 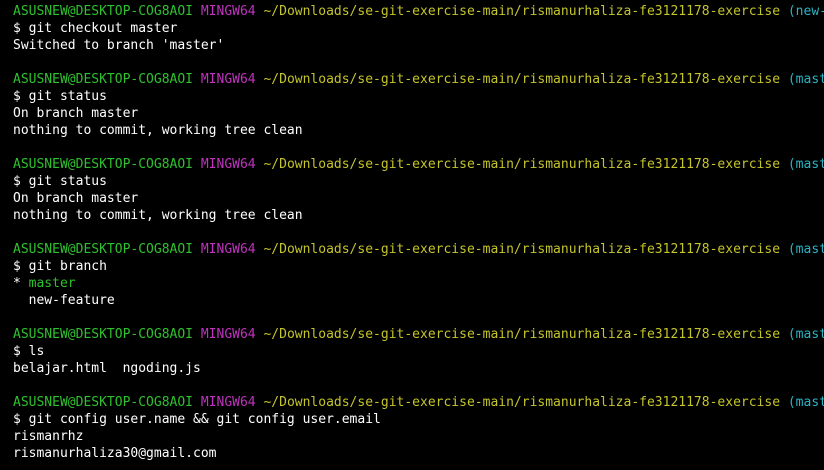 I want to click on prompt-branch: (new-feature), so click(x=805, y=11).